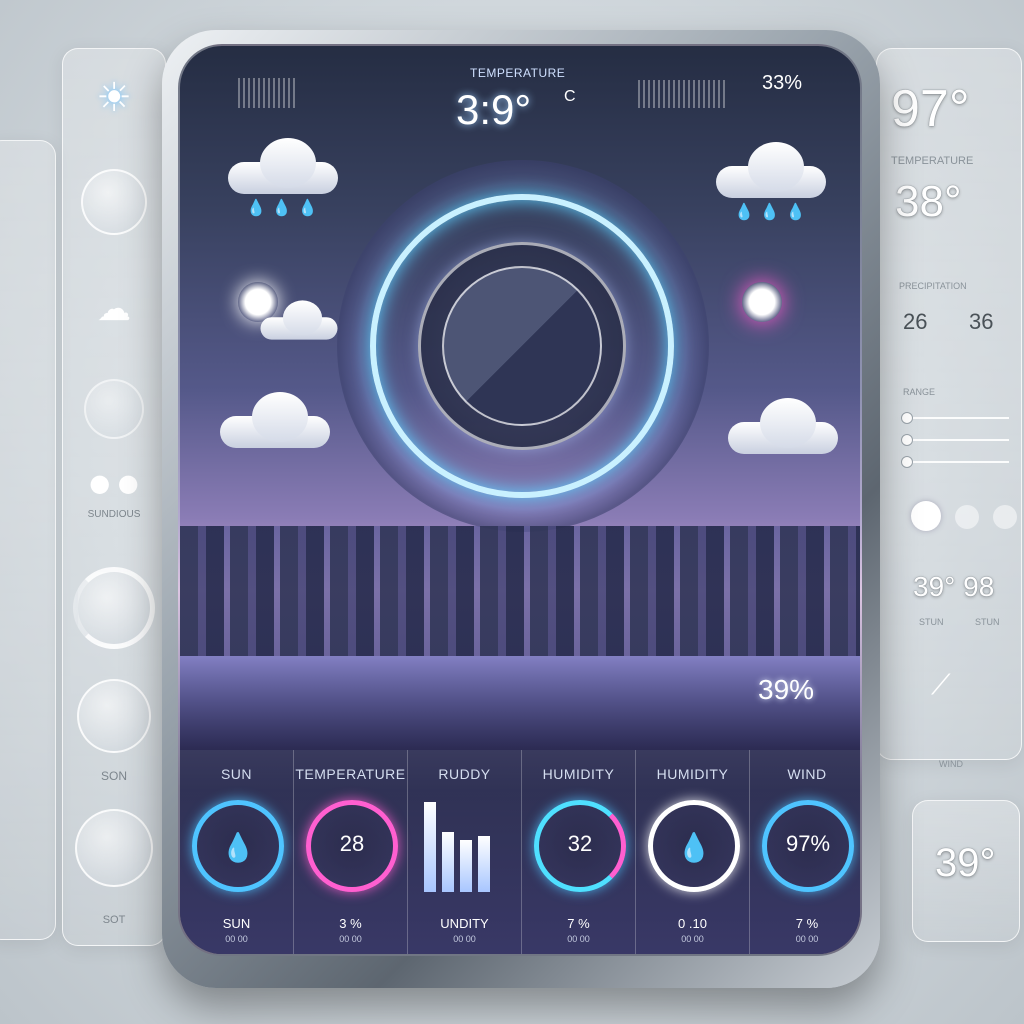 This screenshot has width=1024, height=1024. Describe the element at coordinates (114, 98) in the screenshot. I see `sun-icon: ☀` at that location.